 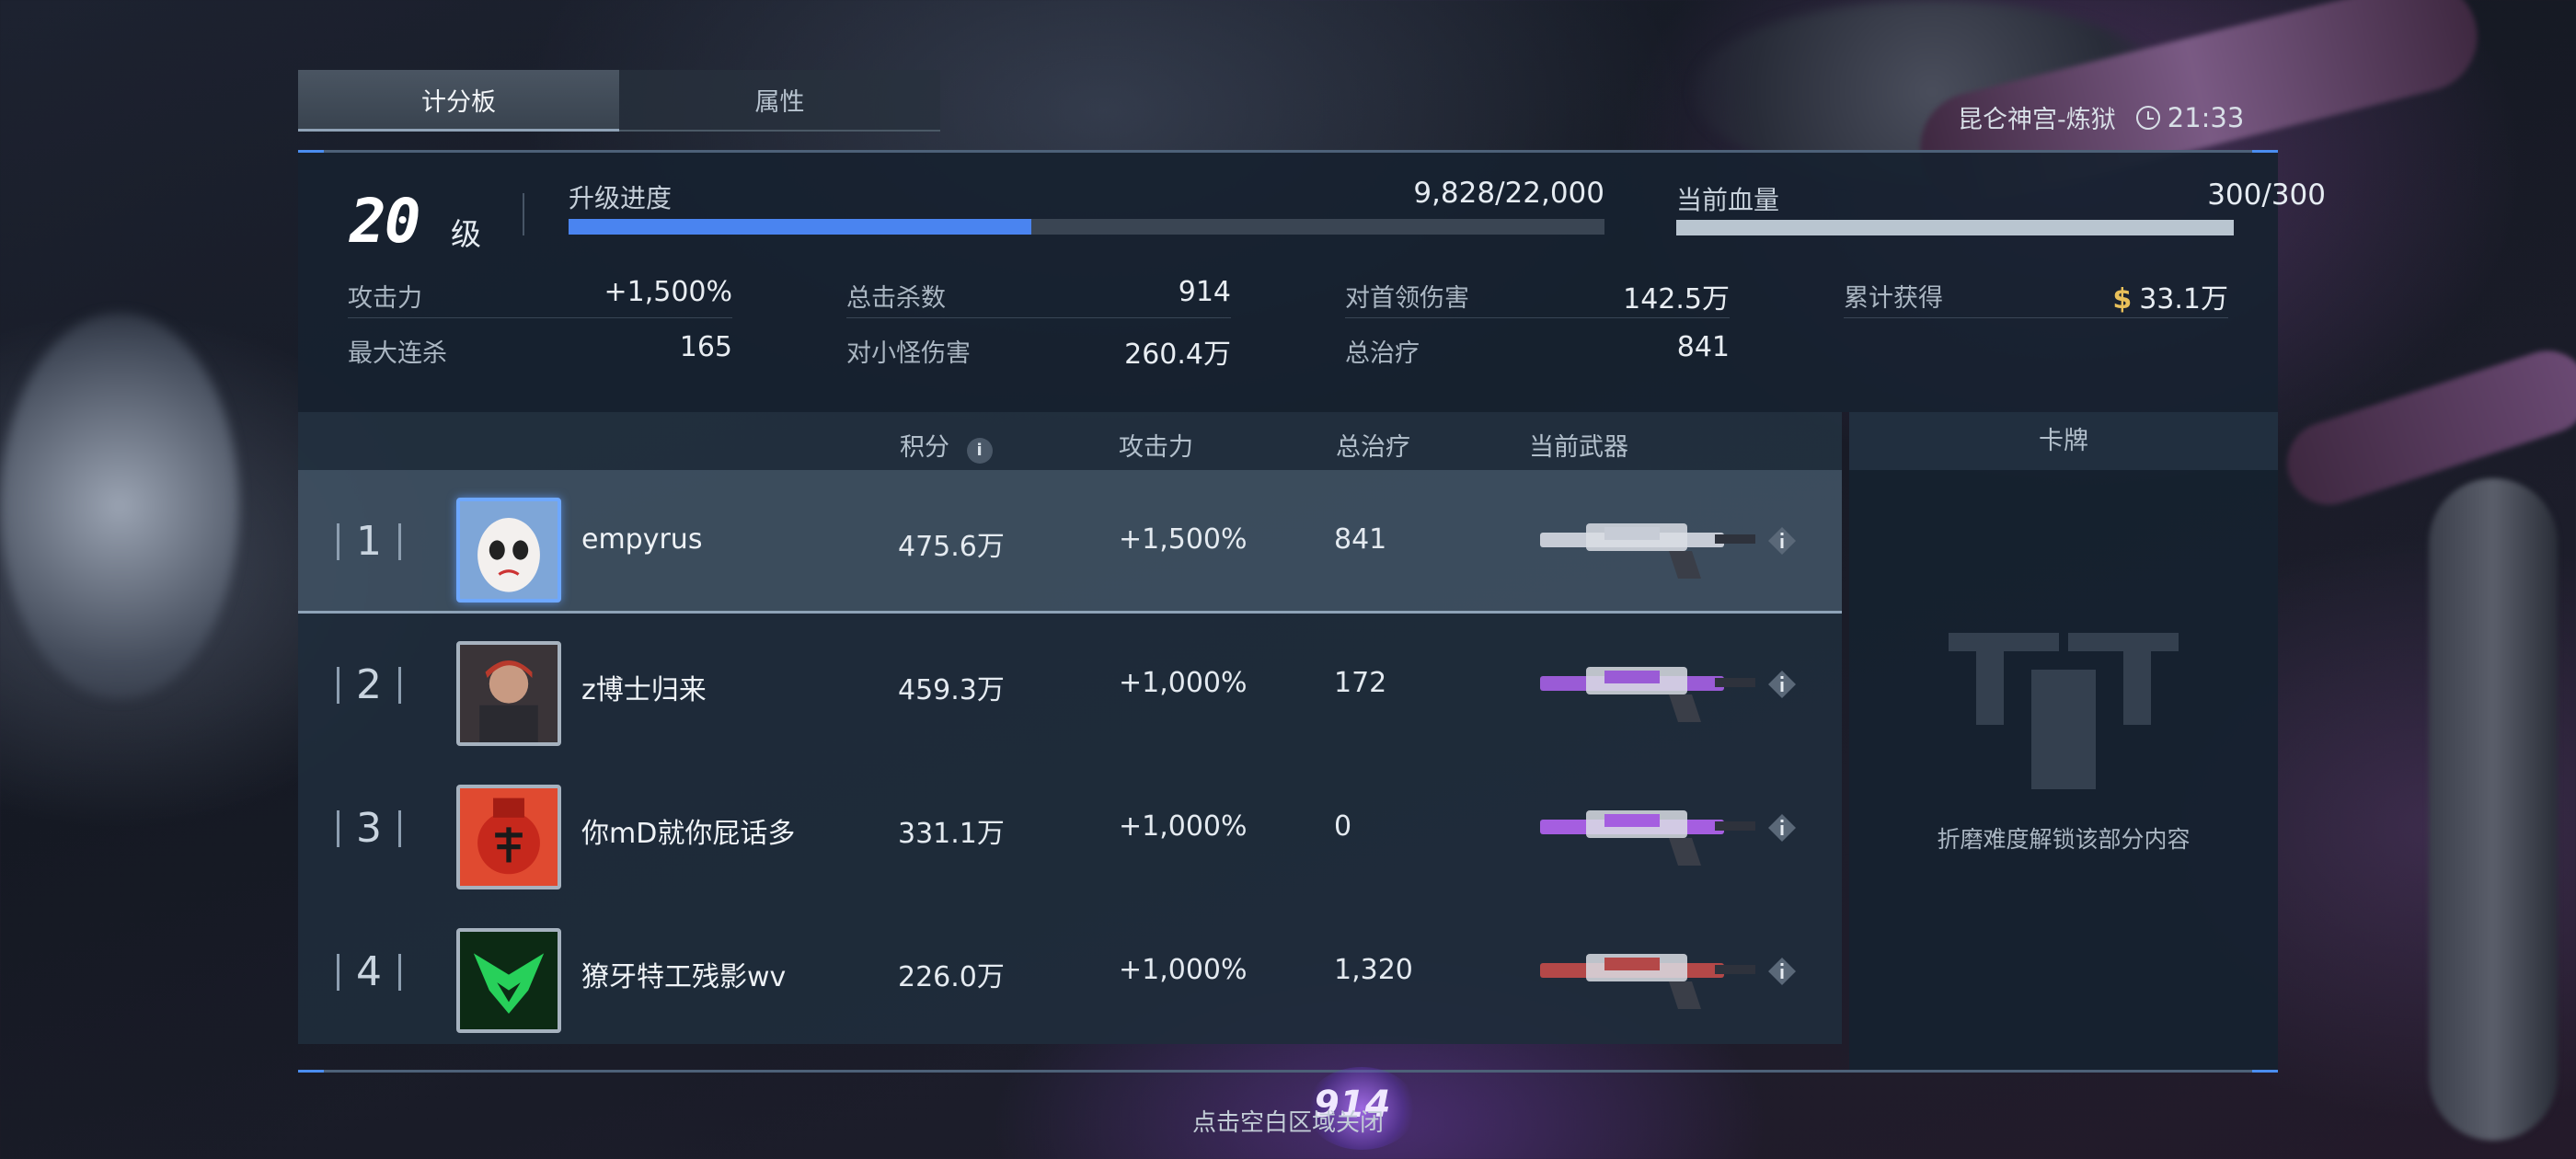 I want to click on stat-value: 142.5万, so click(x=1676, y=299).